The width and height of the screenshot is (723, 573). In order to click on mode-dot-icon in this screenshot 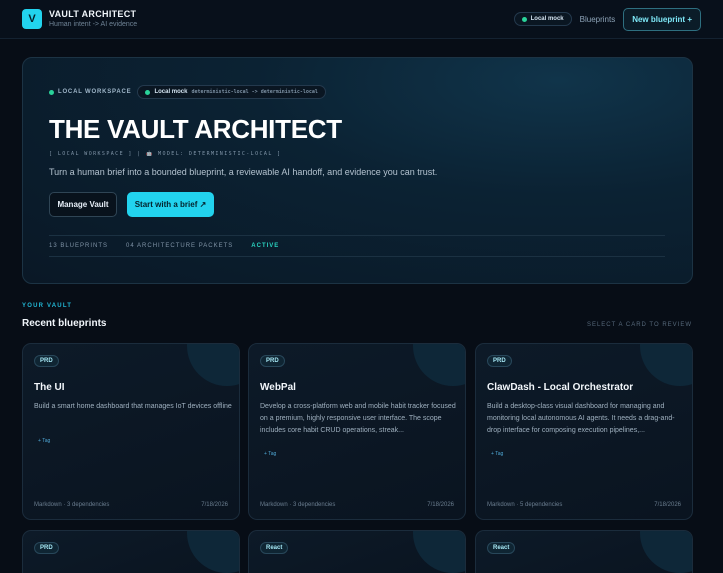, I will do `click(148, 92)`.